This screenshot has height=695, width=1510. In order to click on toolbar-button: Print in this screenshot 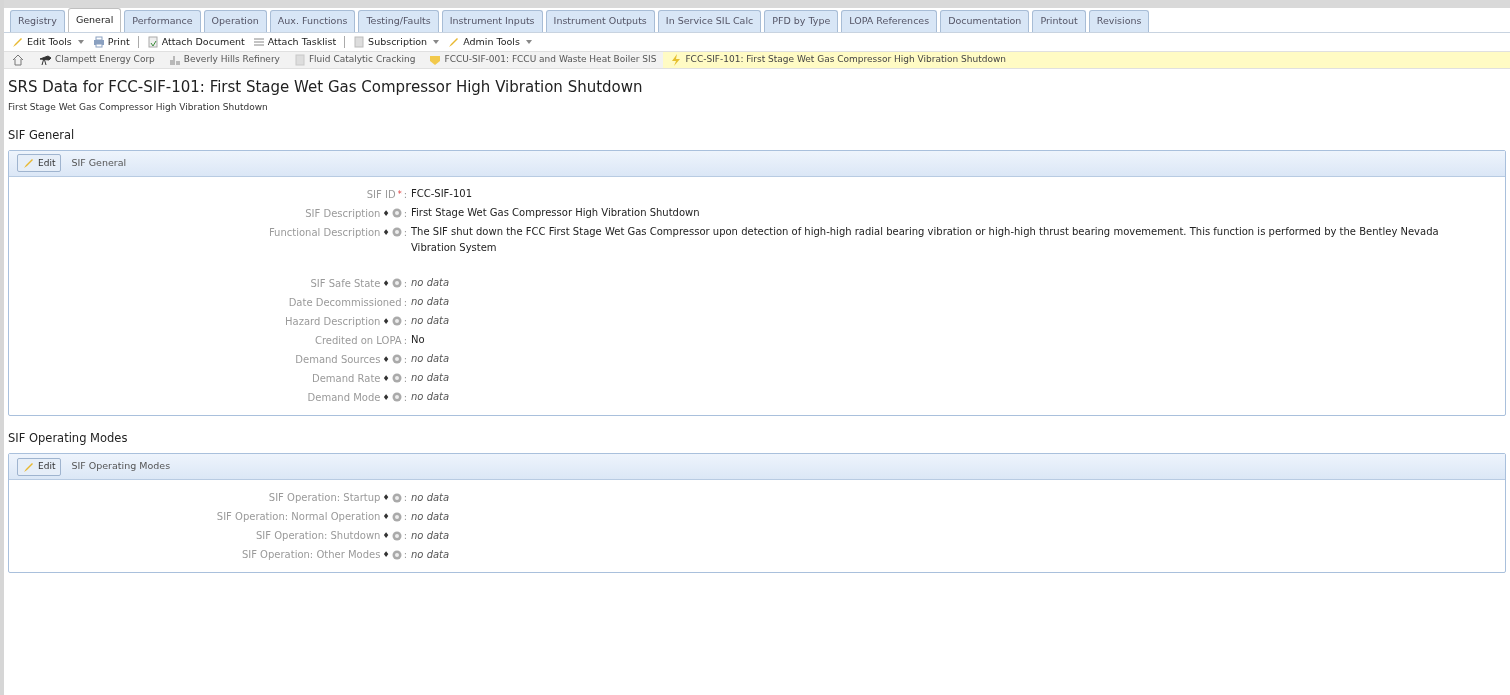, I will do `click(111, 42)`.